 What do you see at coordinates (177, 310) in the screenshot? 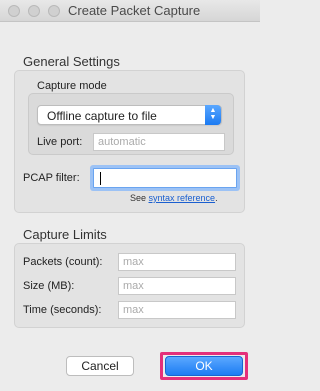
I see `time-input: max` at bounding box center [177, 310].